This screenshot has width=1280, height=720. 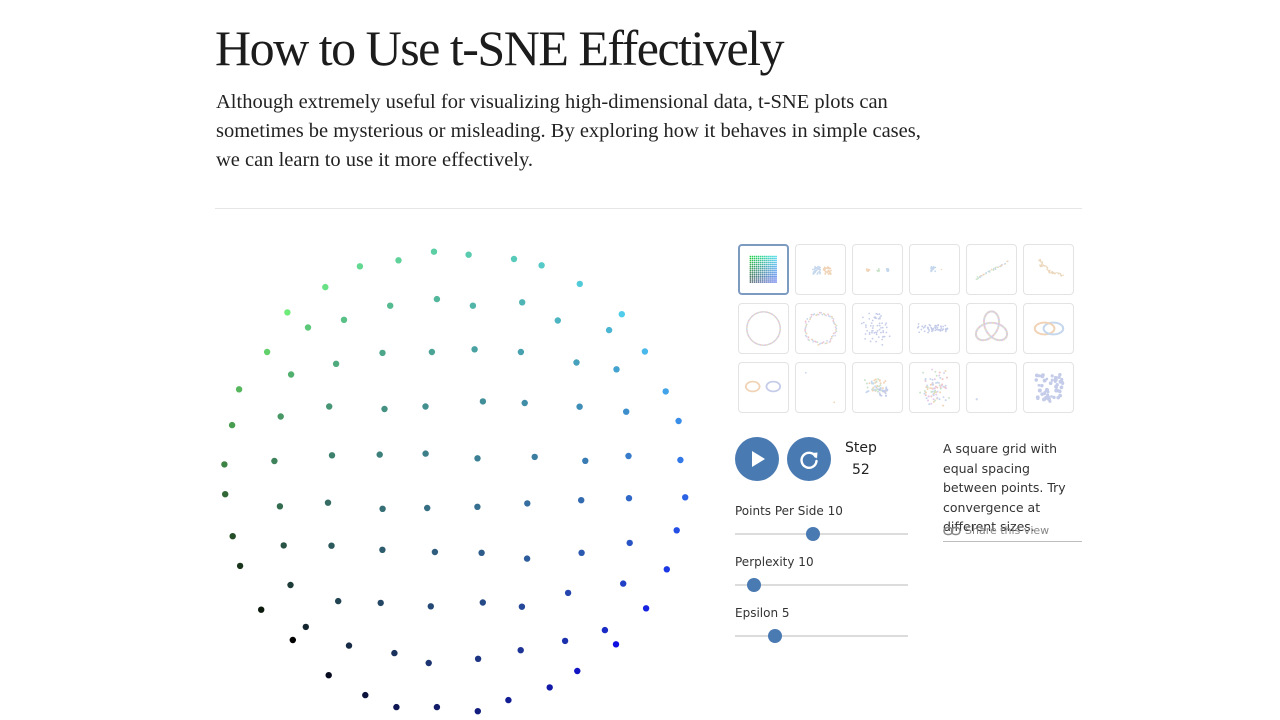 What do you see at coordinates (952, 531) in the screenshot?
I see `link-icon` at bounding box center [952, 531].